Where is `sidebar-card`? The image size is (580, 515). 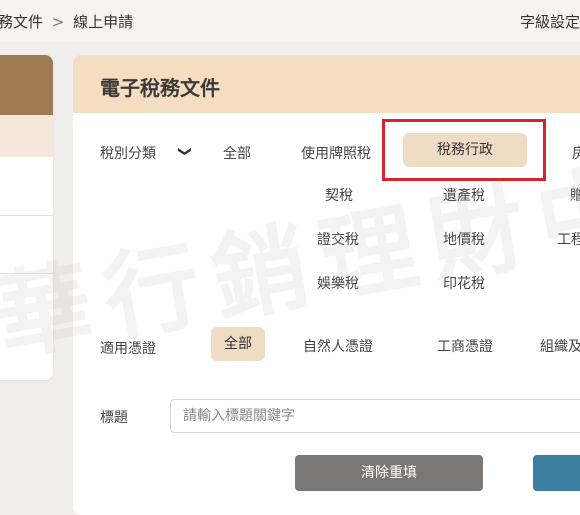 sidebar-card is located at coordinates (26, 217).